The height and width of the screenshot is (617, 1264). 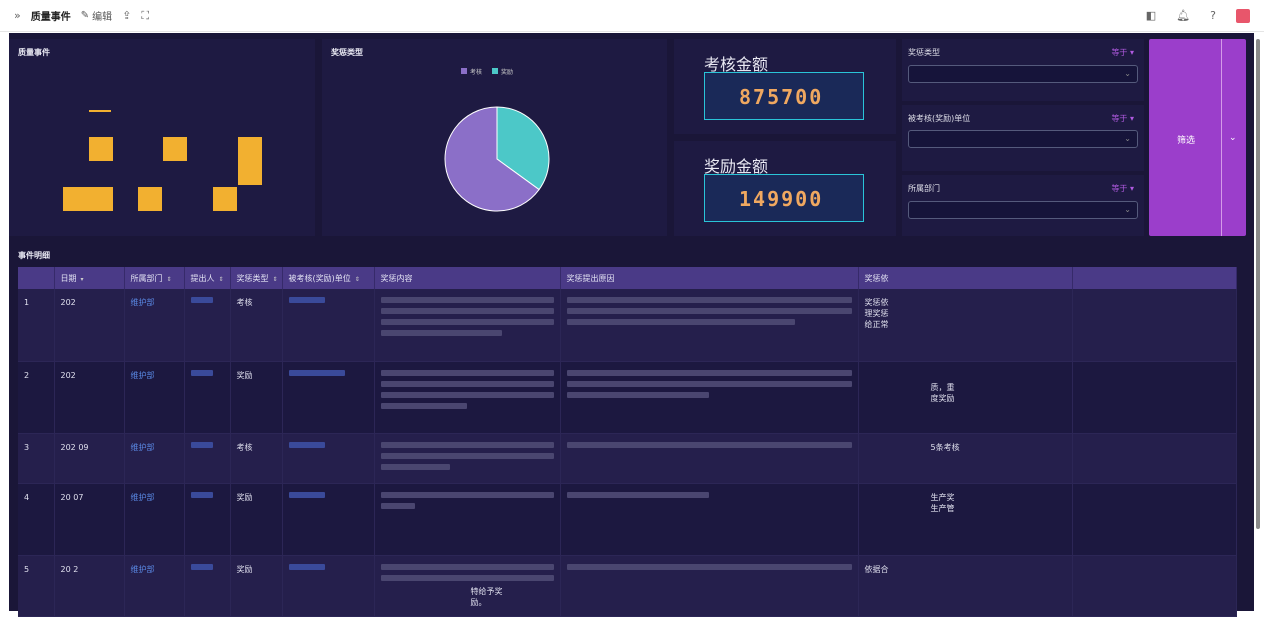 I want to click on col-header-reason: 奖惩提出原因, so click(x=709, y=278).